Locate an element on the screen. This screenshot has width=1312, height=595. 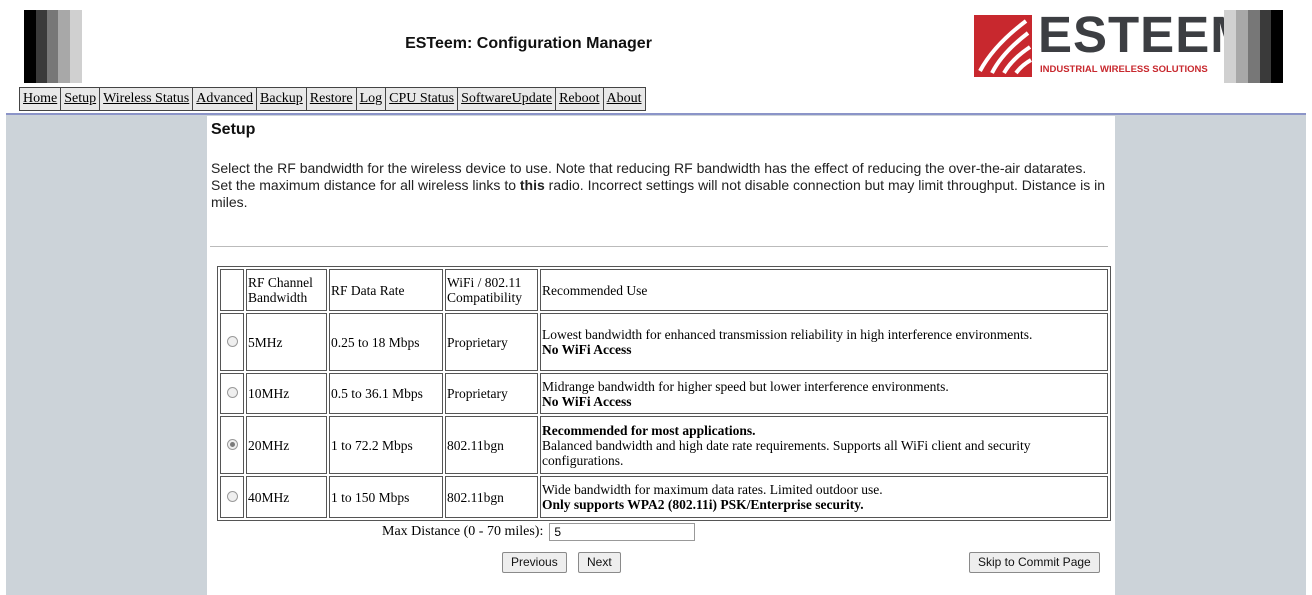
max-distance-row: Max Distance (0 - 70 miles): is located at coordinates (539, 532).